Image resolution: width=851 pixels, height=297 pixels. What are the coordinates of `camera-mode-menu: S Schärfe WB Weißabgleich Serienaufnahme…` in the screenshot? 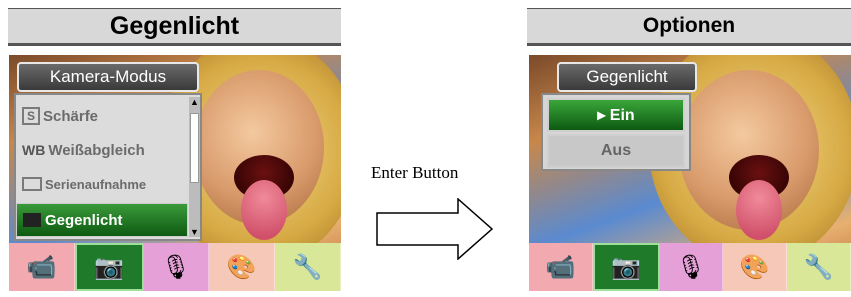 It's located at (108, 167).